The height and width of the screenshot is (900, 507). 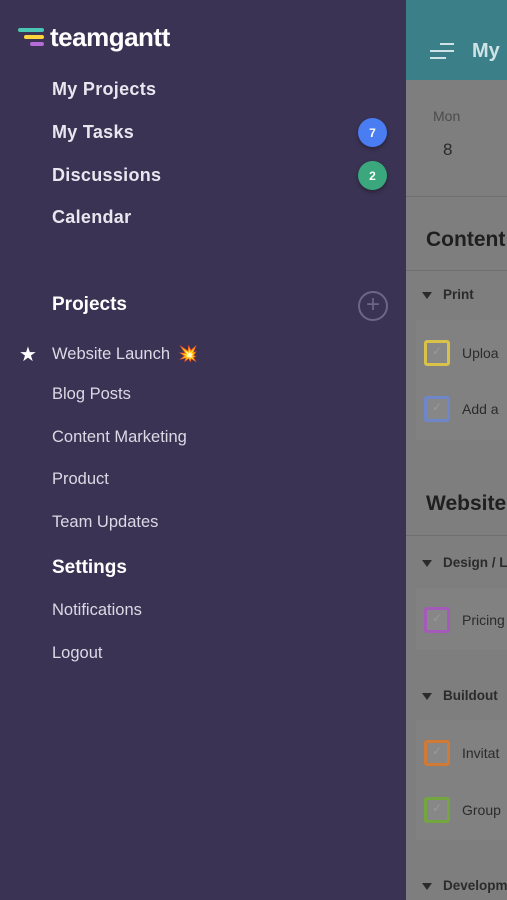 What do you see at coordinates (89, 304) in the screenshot?
I see `projects-heading: Projects` at bounding box center [89, 304].